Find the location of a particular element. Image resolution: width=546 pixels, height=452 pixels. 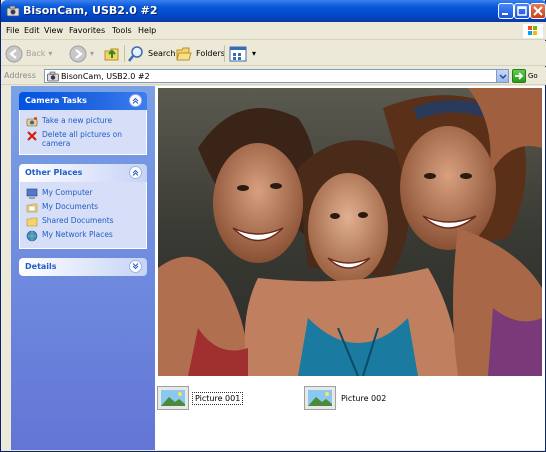

minimize-icon is located at coordinates (505, 14).